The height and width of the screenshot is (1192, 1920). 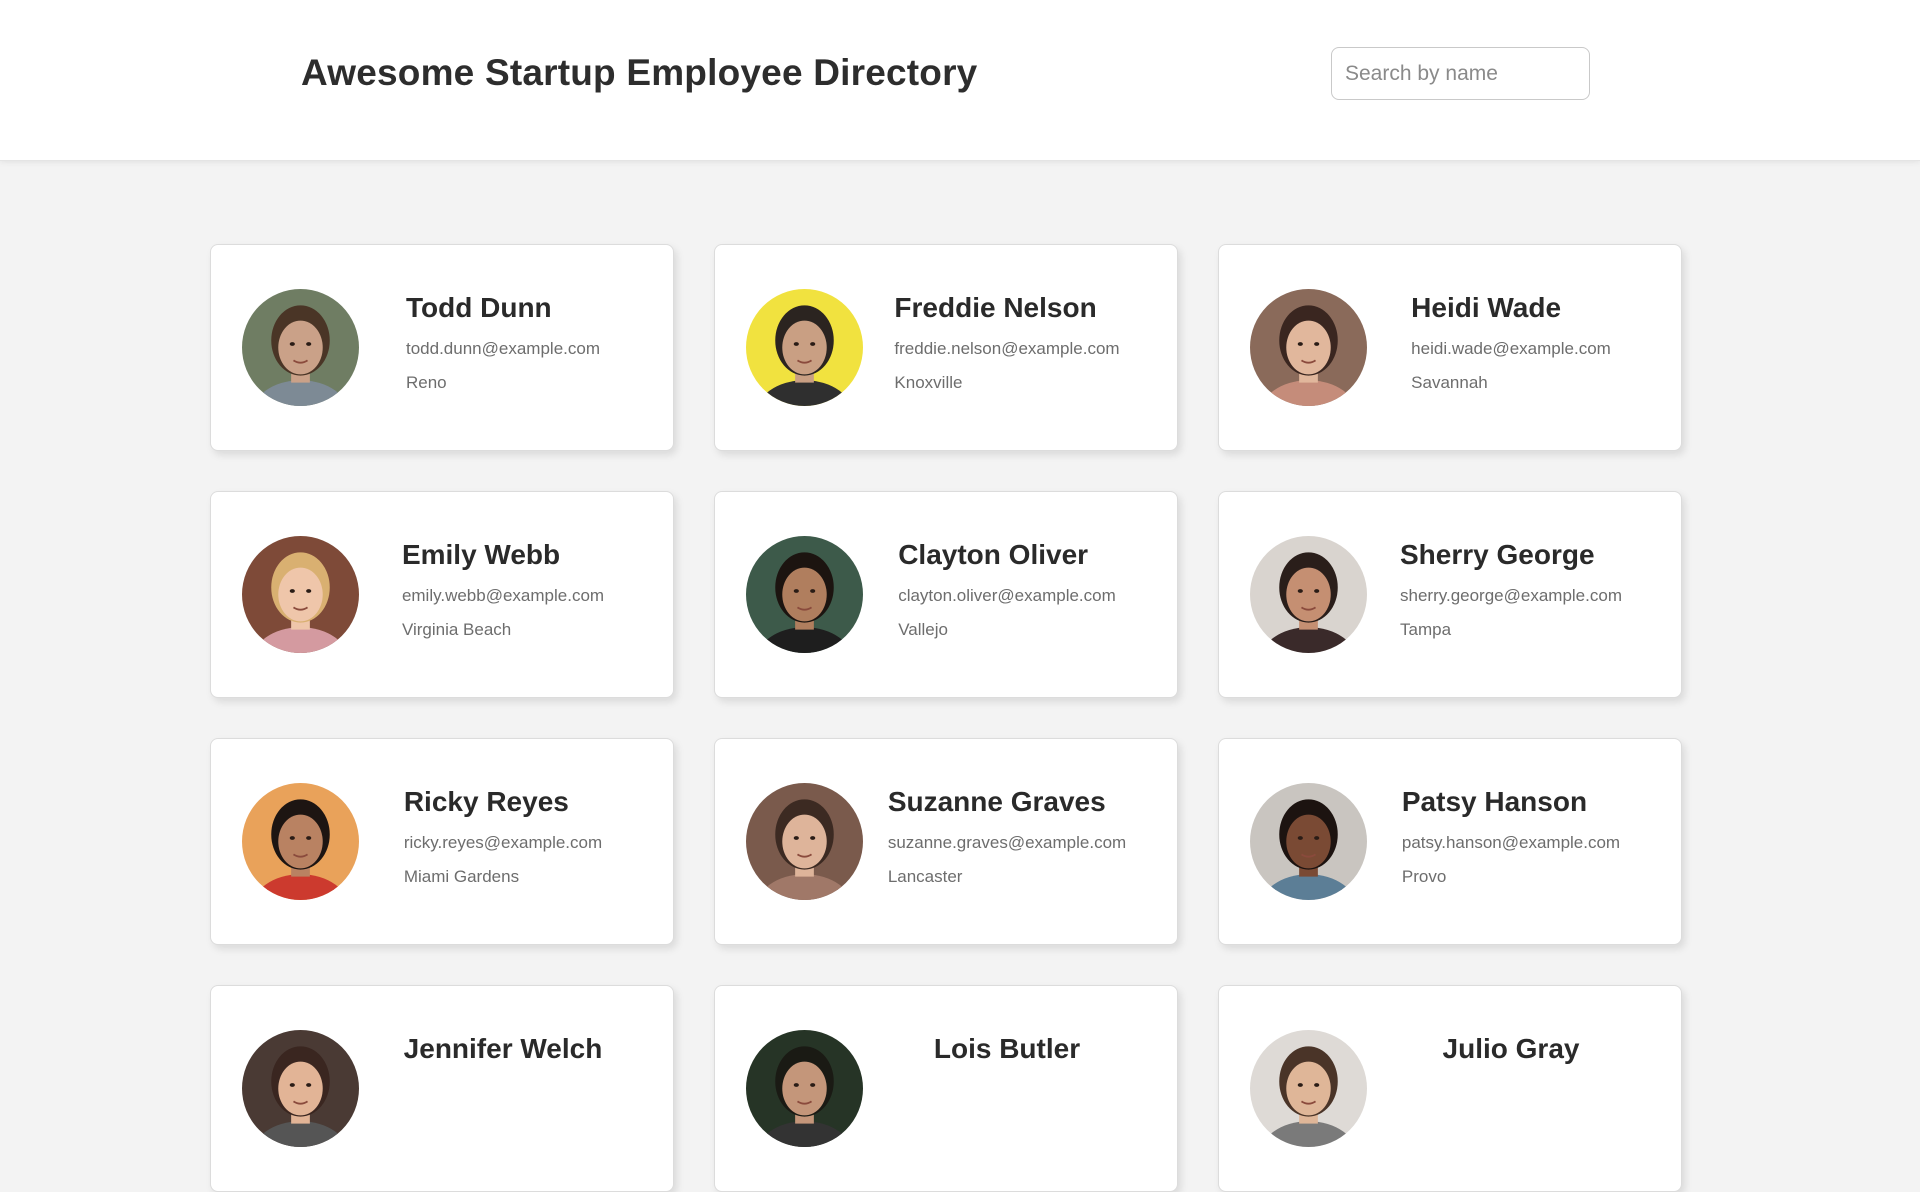 I want to click on employee-city: Virginia Beach, so click(x=456, y=629).